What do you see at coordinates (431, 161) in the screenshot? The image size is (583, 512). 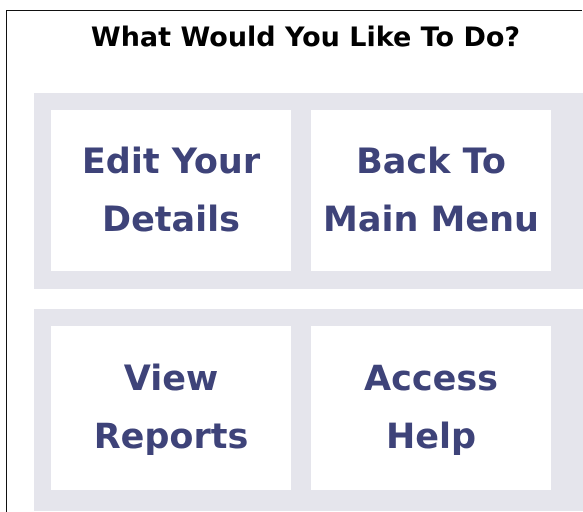 I see `main-menu-label-line-1: Back To` at bounding box center [431, 161].